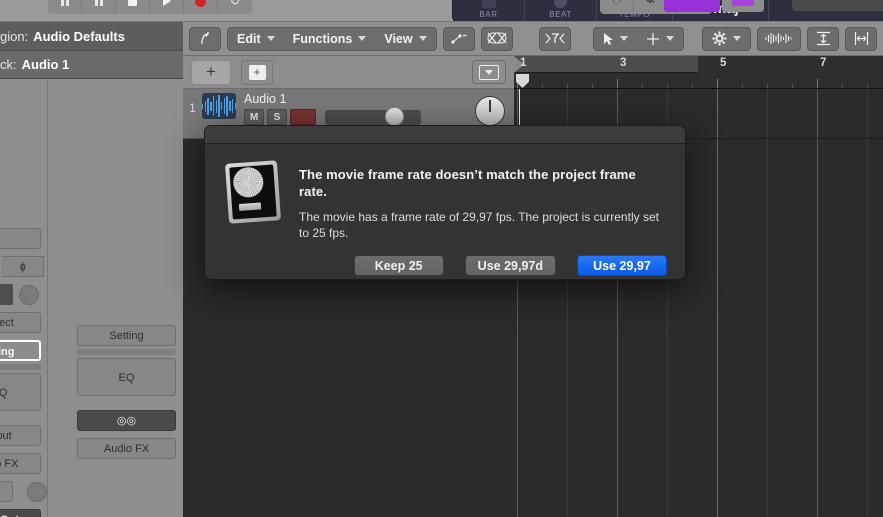  Describe the element at coordinates (21, 463) in the screenshot. I see `clipped-audiofx-button: udio FX` at that location.